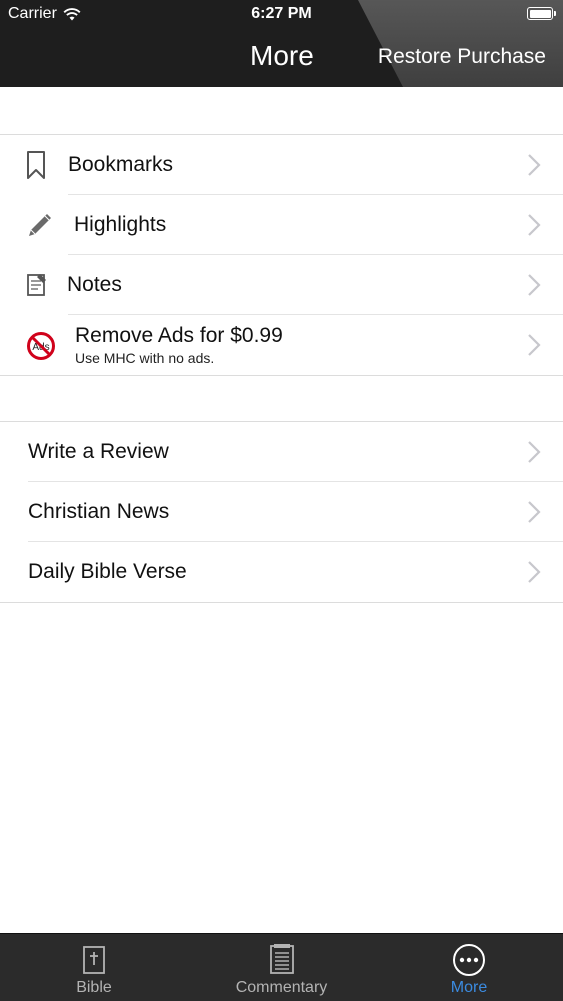 The height and width of the screenshot is (1001, 563). Describe the element at coordinates (99, 511) in the screenshot. I see `list-item-label: Christian News` at that location.